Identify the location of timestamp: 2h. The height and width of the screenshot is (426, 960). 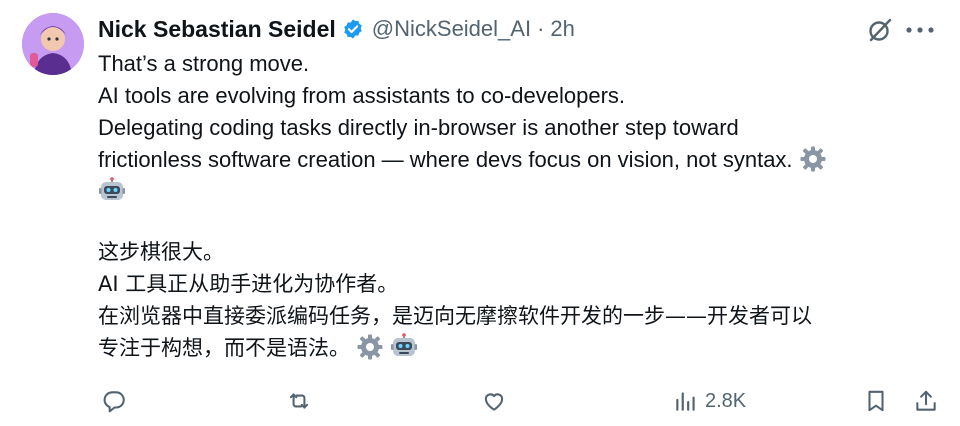
(562, 29).